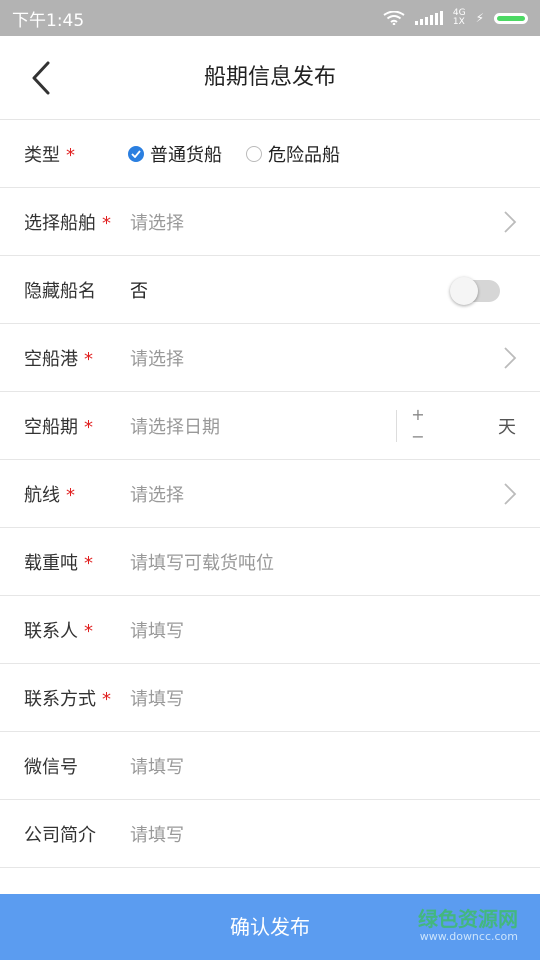  I want to click on route-label: 航线 *, so click(49, 494).